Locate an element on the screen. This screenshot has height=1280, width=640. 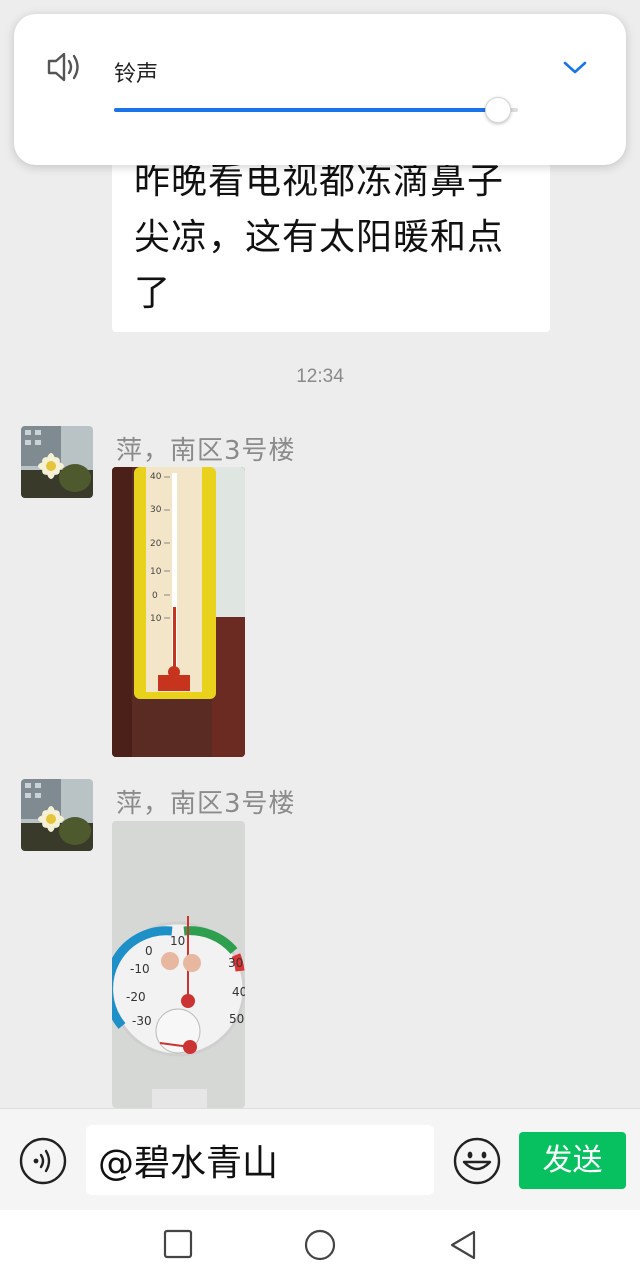
dial-label: -30 is located at coordinates (142, 1021).